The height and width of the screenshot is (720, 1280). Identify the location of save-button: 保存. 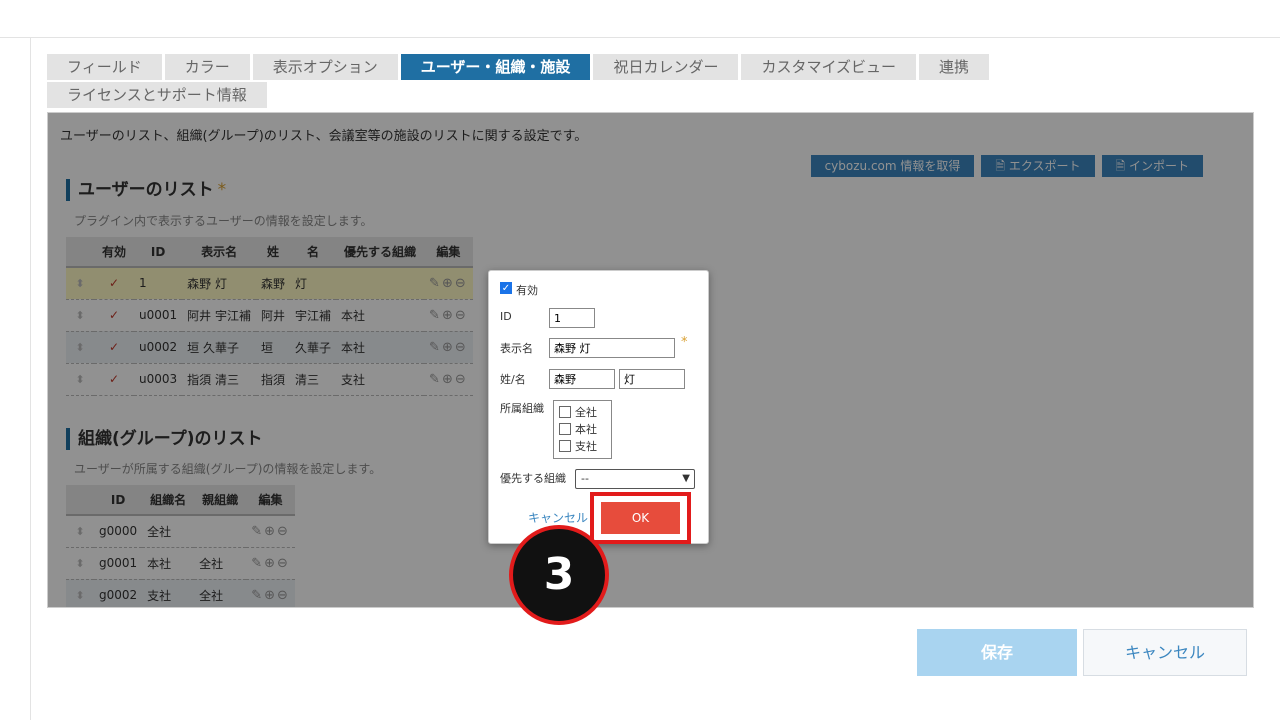
(997, 652).